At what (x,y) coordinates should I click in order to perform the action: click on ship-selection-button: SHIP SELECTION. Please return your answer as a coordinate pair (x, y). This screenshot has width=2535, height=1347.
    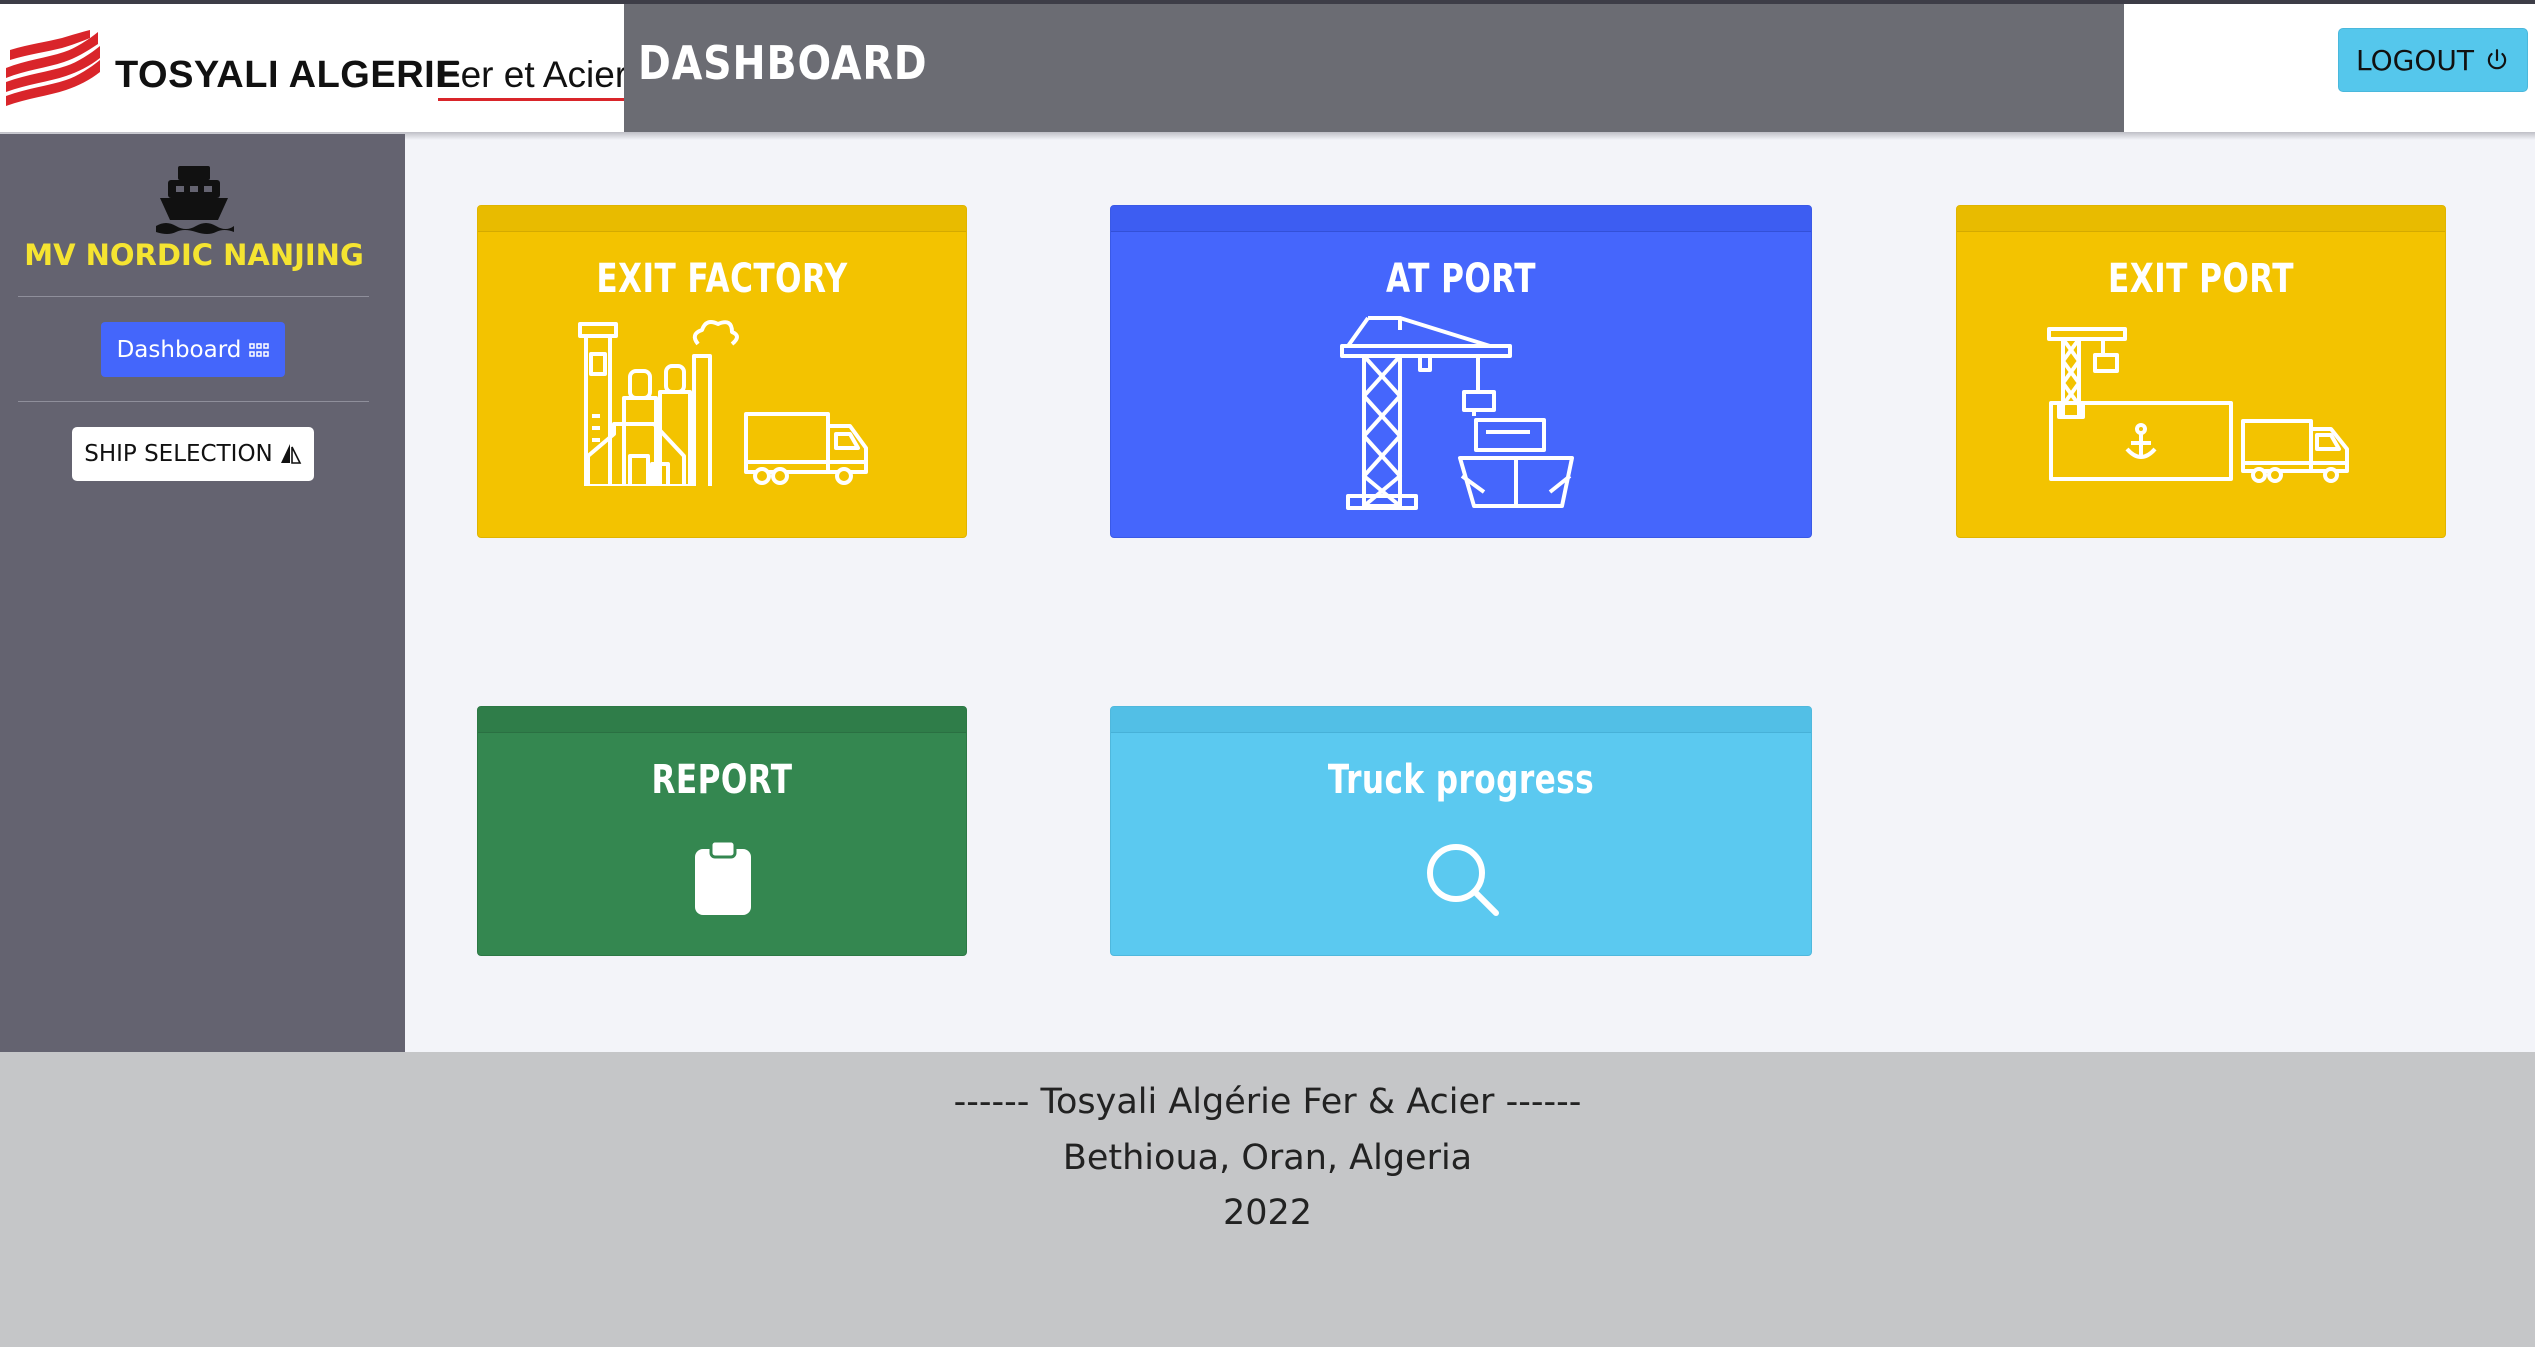
    Looking at the image, I should click on (193, 454).